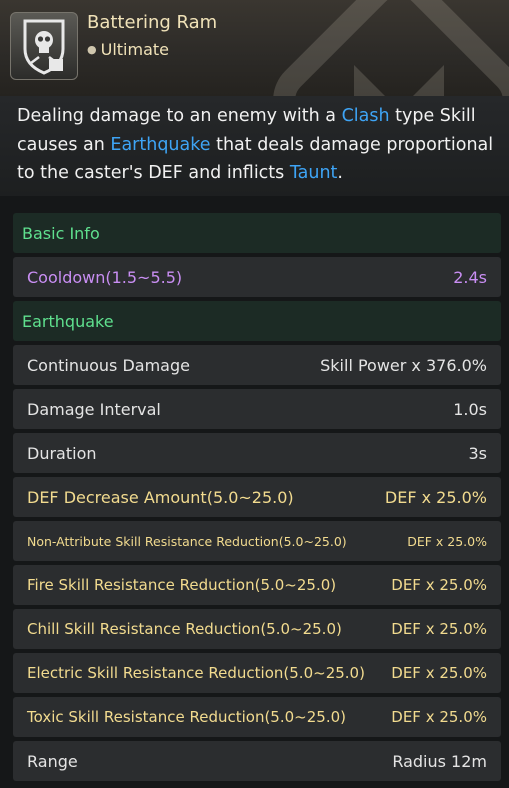 This screenshot has width=509, height=788. I want to click on skill-type: ● Ultimate, so click(128, 49).